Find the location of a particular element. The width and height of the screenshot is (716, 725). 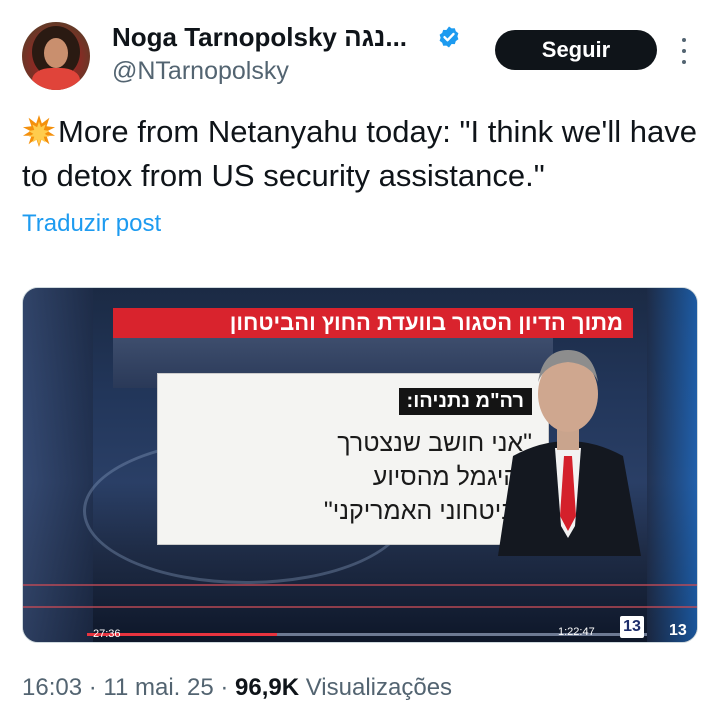

view-count: 96,9K is located at coordinates (267, 687).